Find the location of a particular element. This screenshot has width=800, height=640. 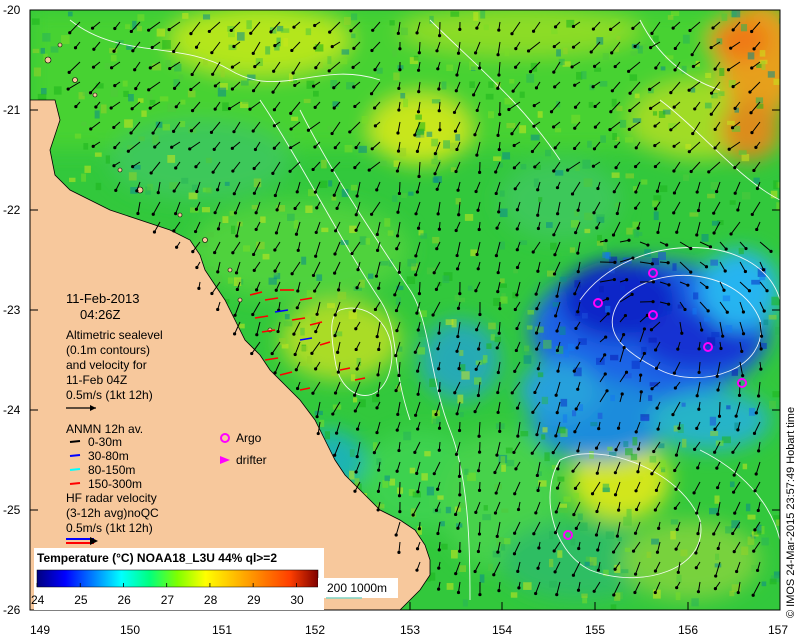

colorbar-tick-label: 29 is located at coordinates (254, 600).